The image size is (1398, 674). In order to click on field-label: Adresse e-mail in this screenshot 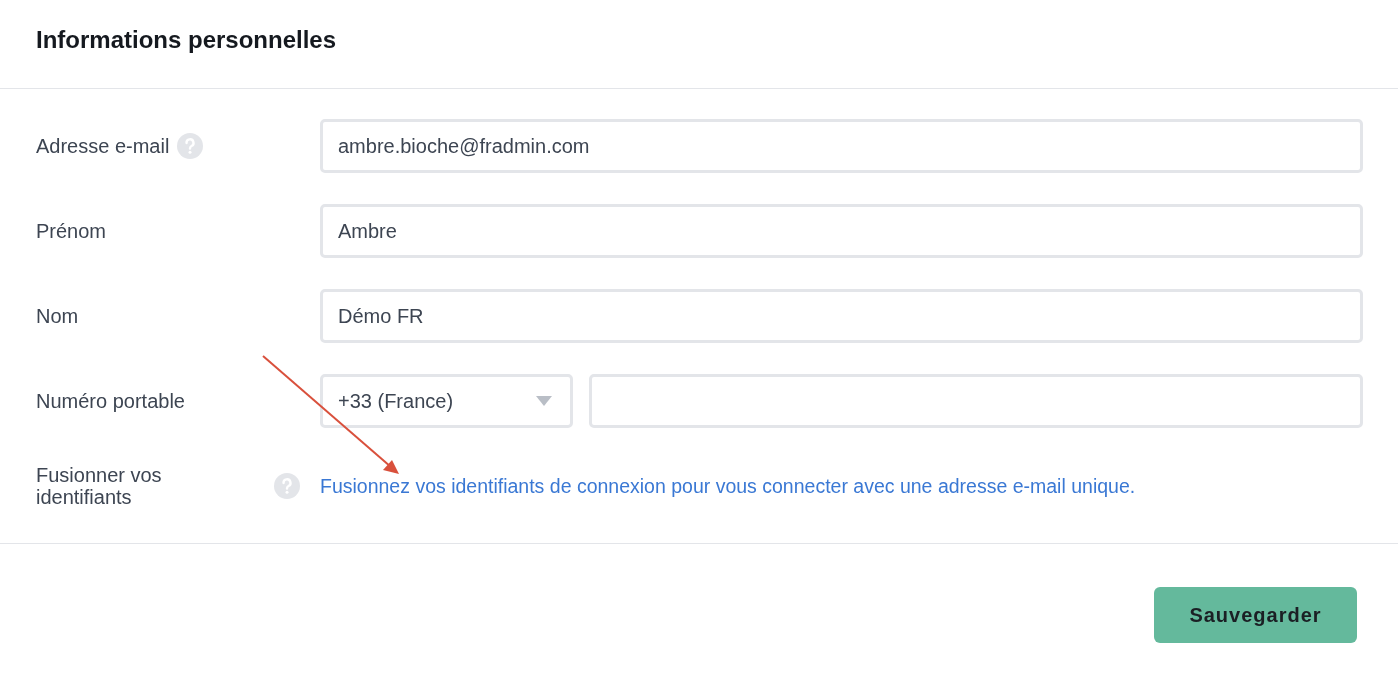, I will do `click(103, 146)`.